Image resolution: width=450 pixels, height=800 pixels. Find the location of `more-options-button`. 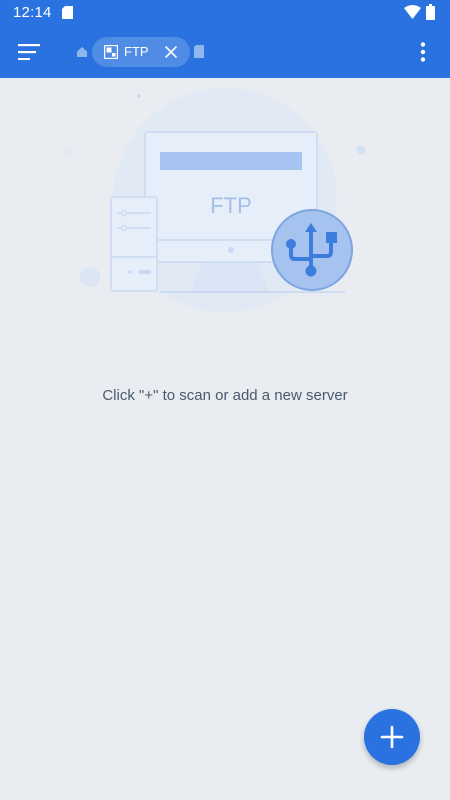

more-options-button is located at coordinates (423, 52).